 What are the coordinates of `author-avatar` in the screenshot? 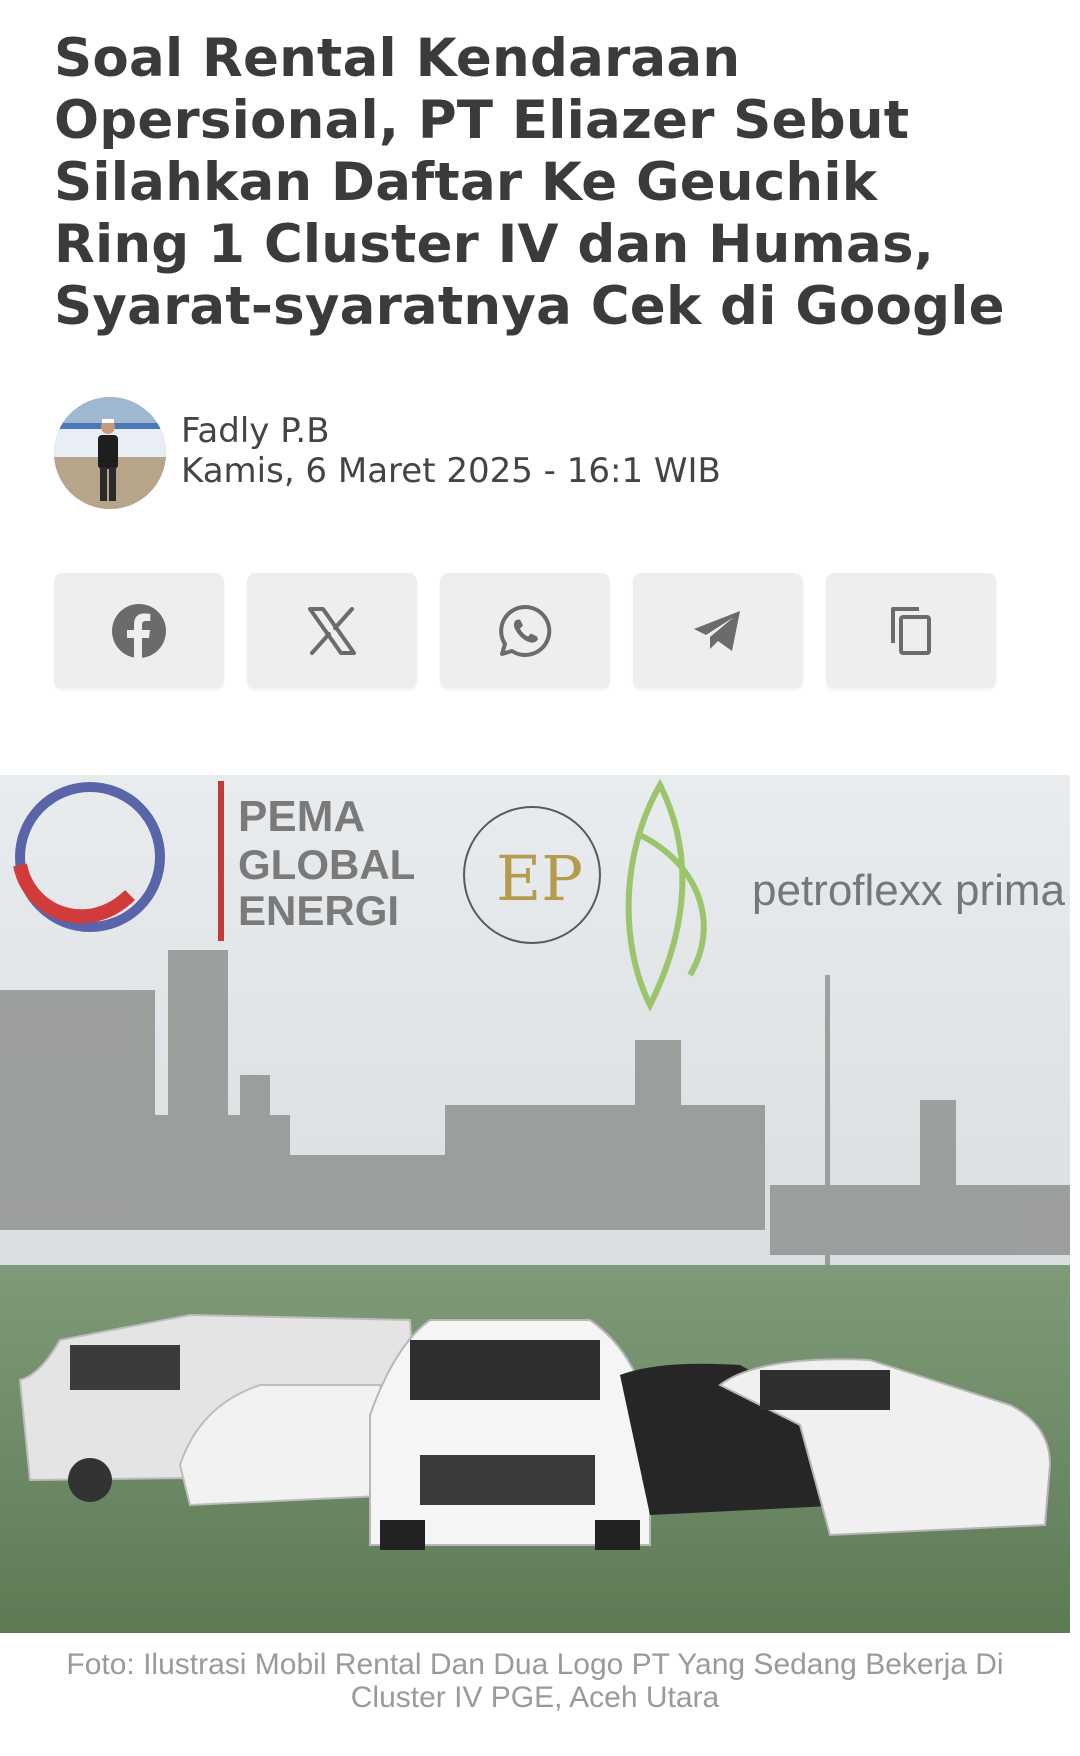 It's located at (110, 453).